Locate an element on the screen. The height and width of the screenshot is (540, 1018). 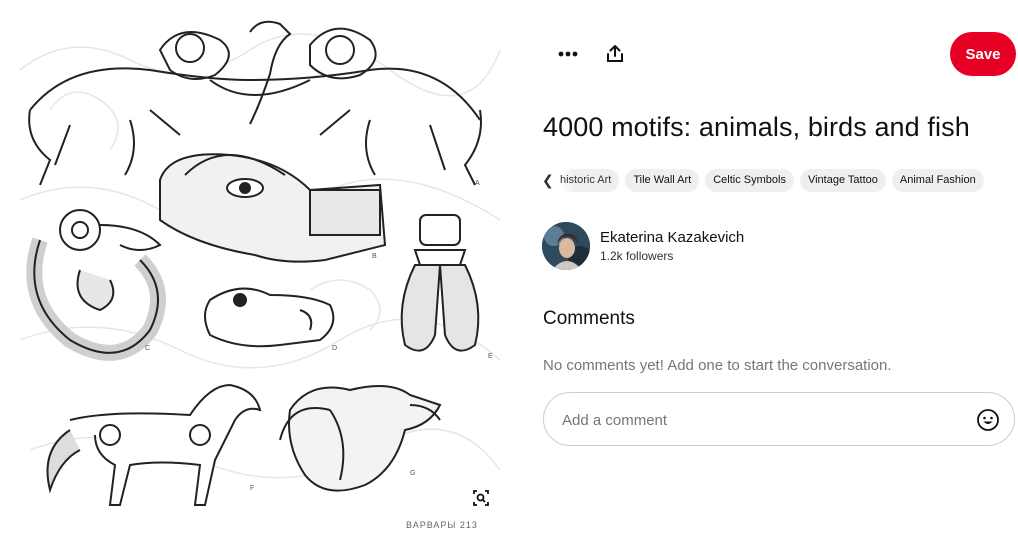
tag-chip: historic Art is located at coordinates (590, 180).